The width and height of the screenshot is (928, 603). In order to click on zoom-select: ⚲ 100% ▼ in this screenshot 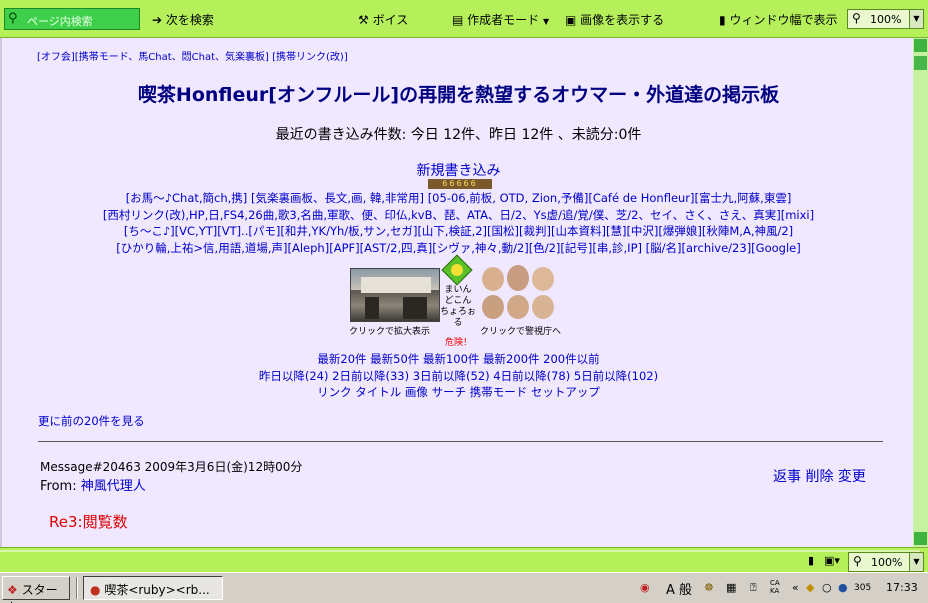, I will do `click(885, 19)`.